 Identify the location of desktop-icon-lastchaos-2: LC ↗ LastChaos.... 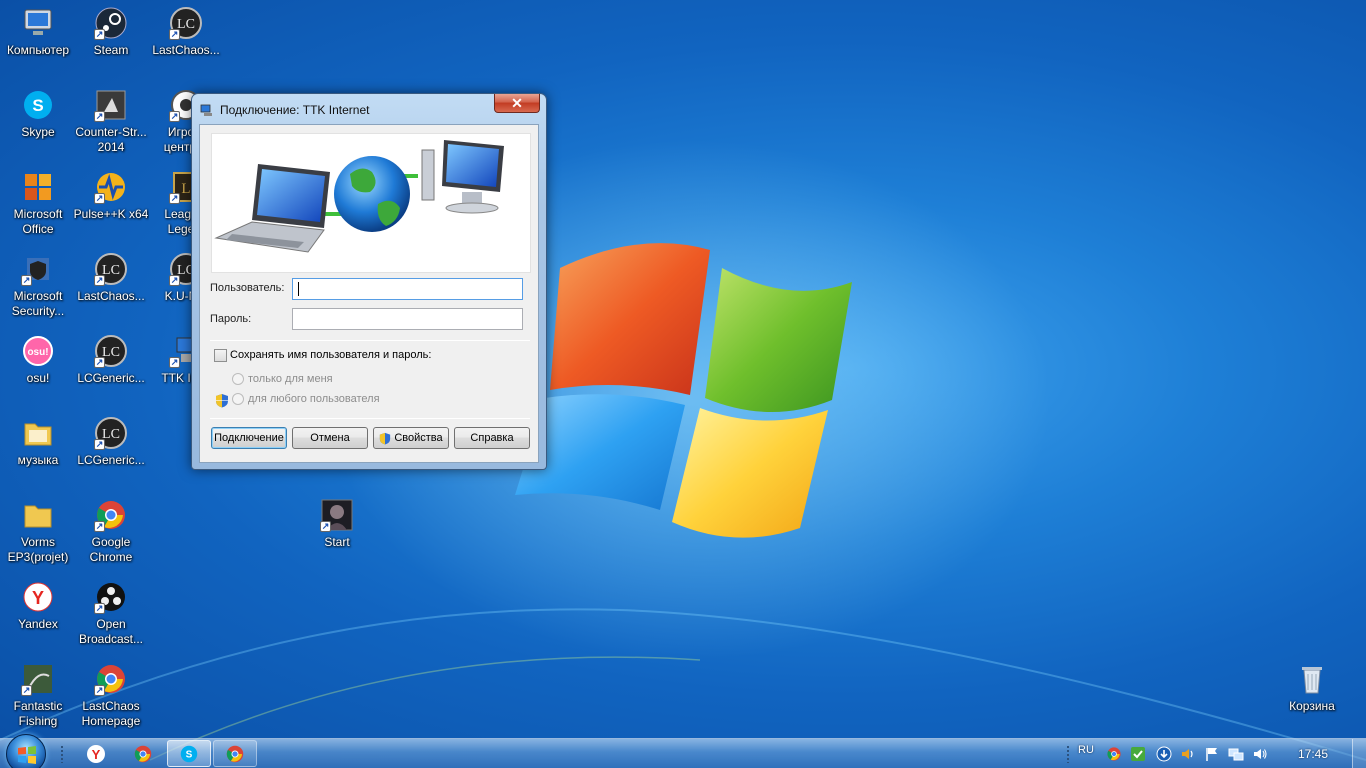
(111, 291).